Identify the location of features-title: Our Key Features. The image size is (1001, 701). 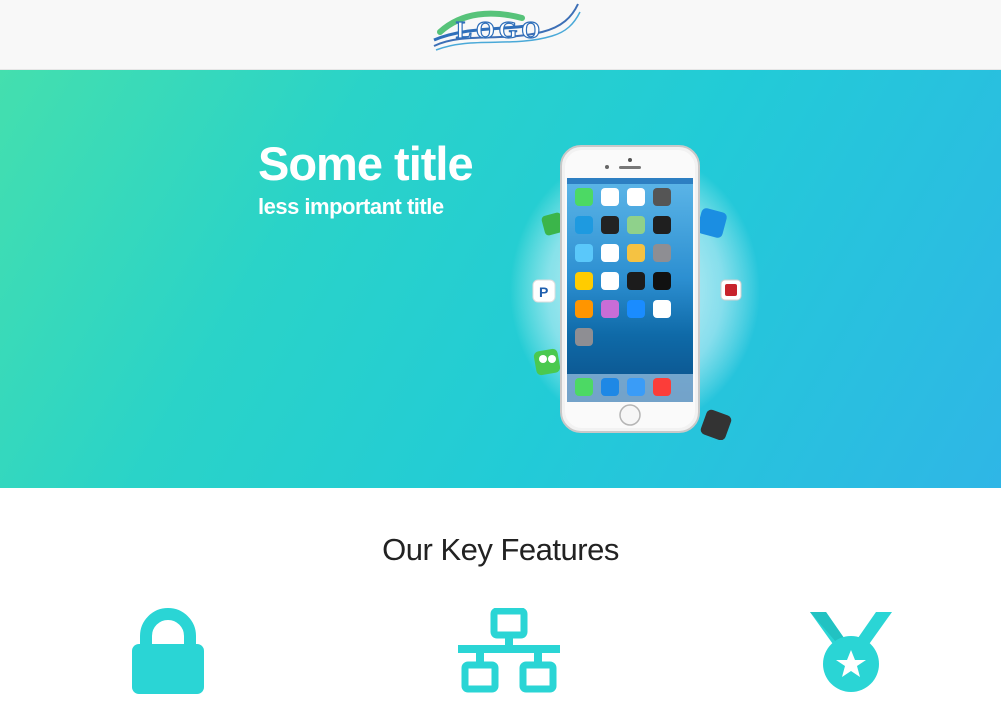
(500, 549).